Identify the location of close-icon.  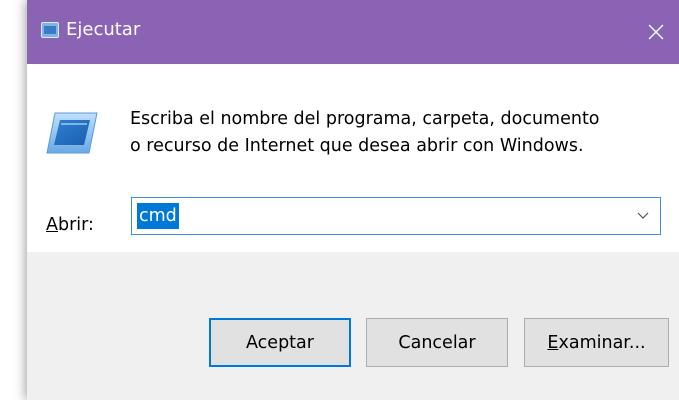
(656, 32).